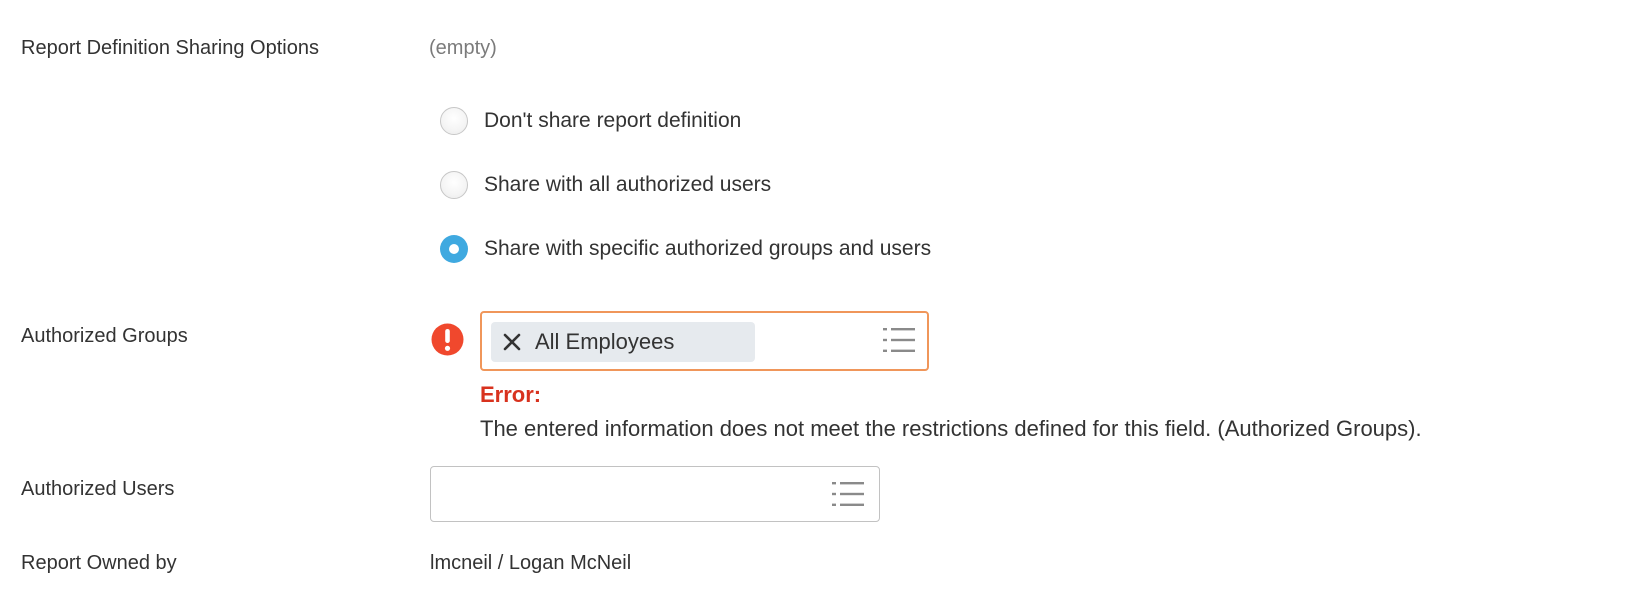 Image resolution: width=1640 pixels, height=597 pixels. What do you see at coordinates (463, 48) in the screenshot?
I see `sharing-options-value: (empty)` at bounding box center [463, 48].